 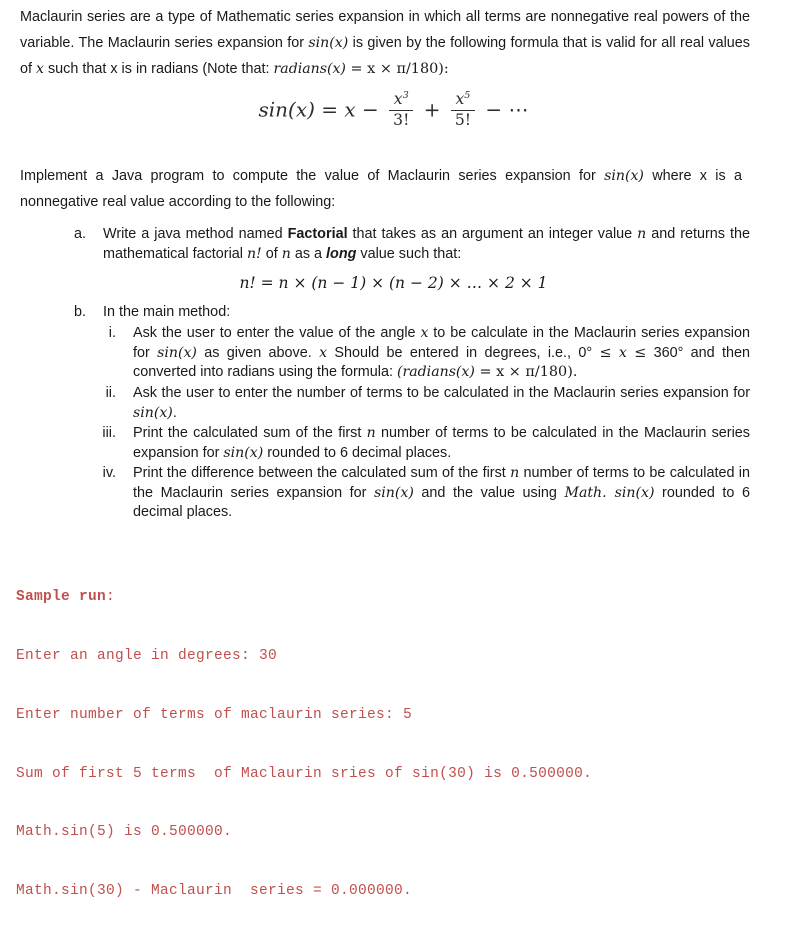 I want to click on intro-radians-rhs: = x × π/180):, so click(x=397, y=69).